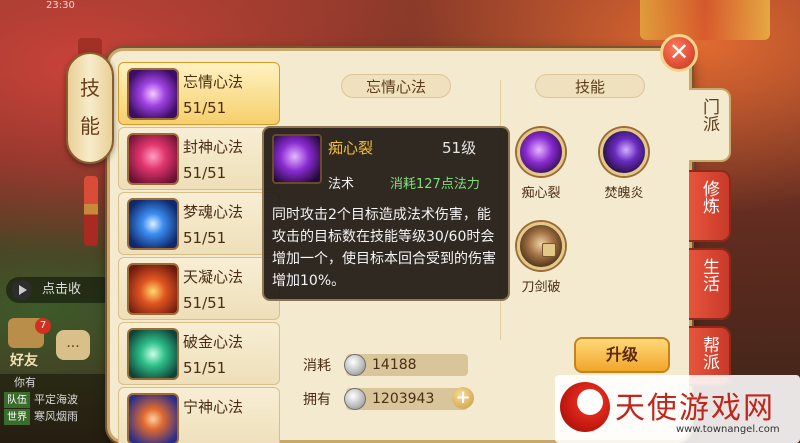 This screenshot has width=800, height=443. What do you see at coordinates (90, 108) in the screenshot?
I see `panel-title-scroll: 技 能` at bounding box center [90, 108].